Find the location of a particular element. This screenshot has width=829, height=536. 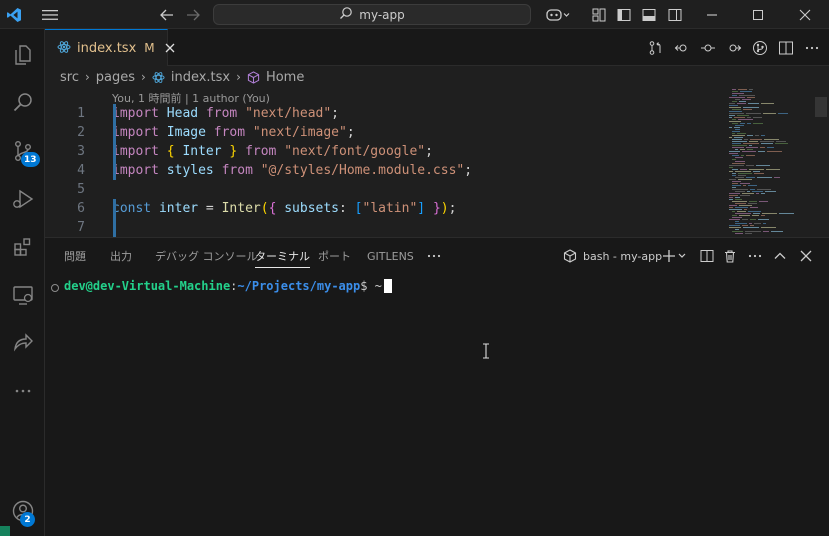

terminal-more-icon is located at coordinates (755, 256).